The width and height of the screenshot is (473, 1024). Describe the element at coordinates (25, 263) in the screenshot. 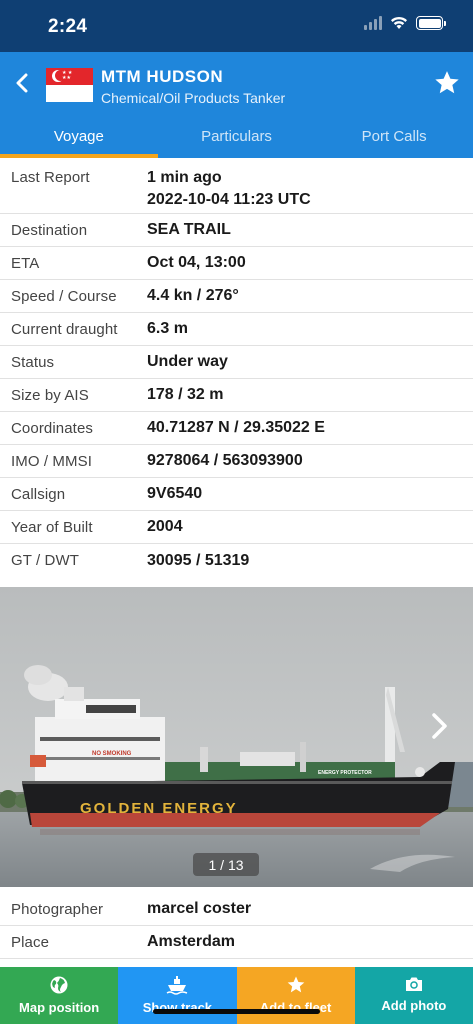

I see `eta-label: ETA` at that location.